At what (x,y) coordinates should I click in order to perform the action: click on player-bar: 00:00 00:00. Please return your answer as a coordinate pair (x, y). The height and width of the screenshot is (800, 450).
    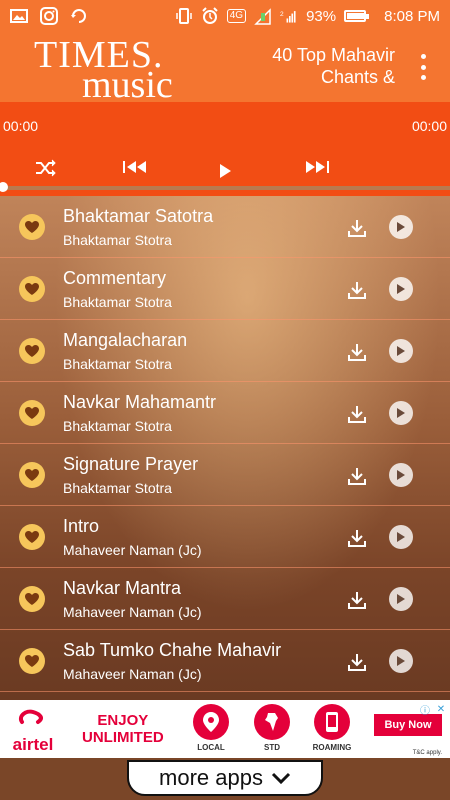
    Looking at the image, I should click on (225, 149).